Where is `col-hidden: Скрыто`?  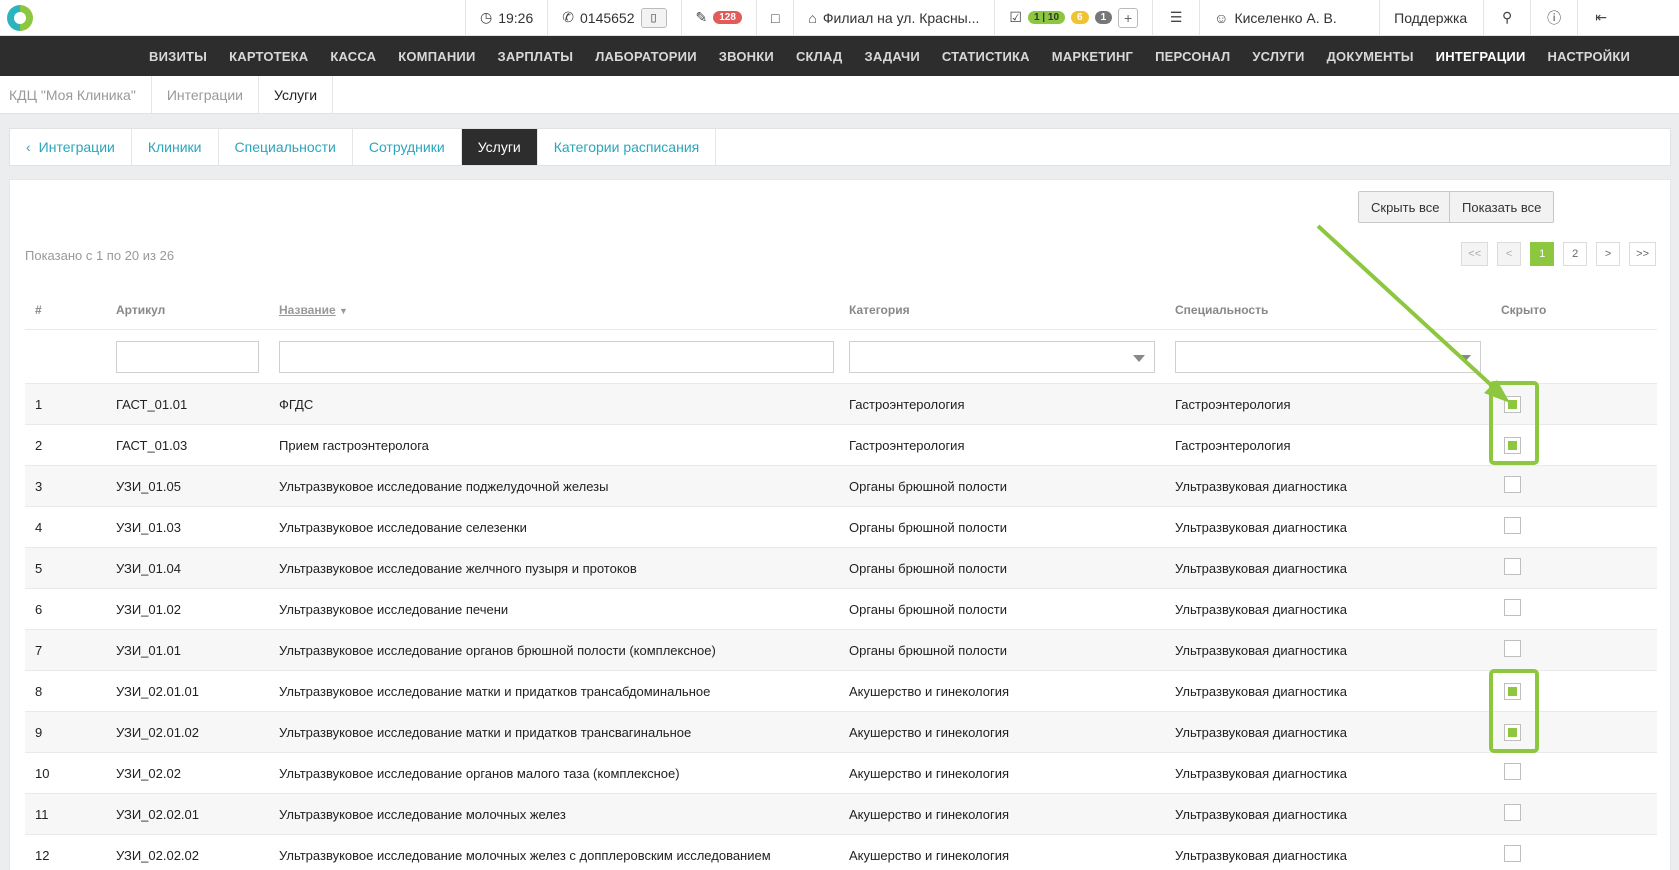 col-hidden: Скрыто is located at coordinates (1574, 310).